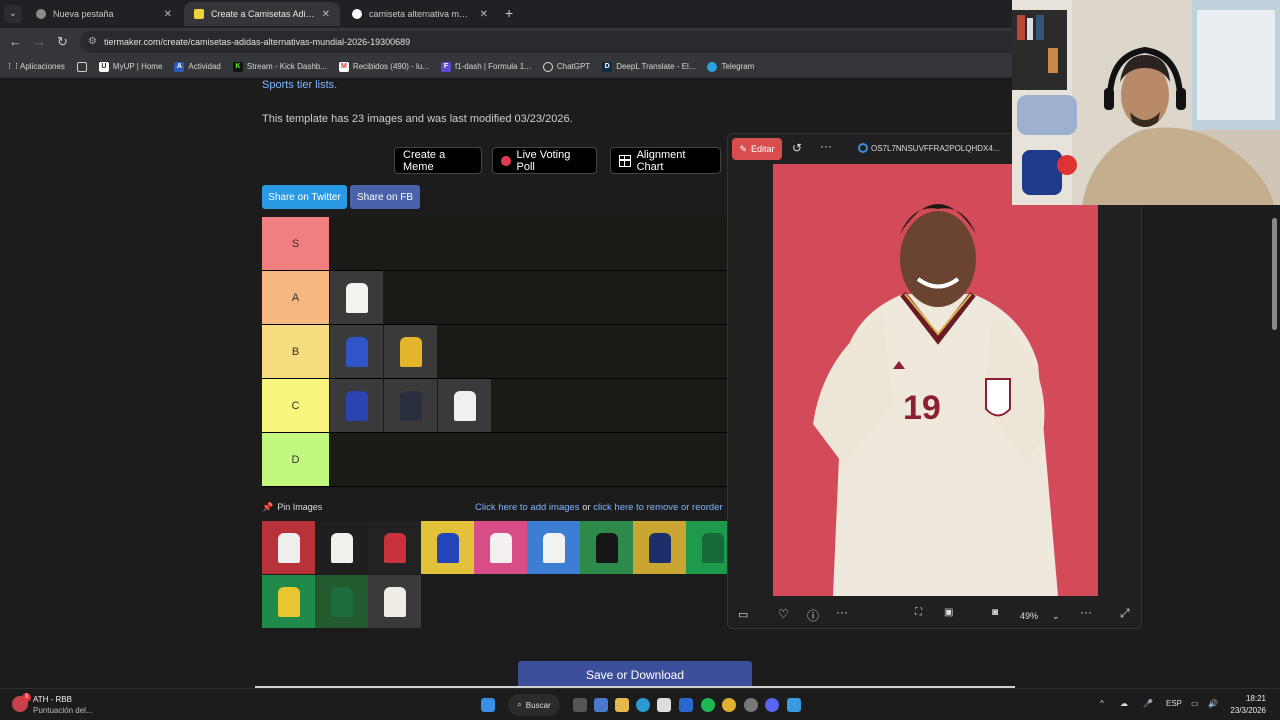 Image resolution: width=1280 pixels, height=720 pixels. What do you see at coordinates (130, 66) in the screenshot?
I see `bookmark-myup: U MyUP | Home` at bounding box center [130, 66].